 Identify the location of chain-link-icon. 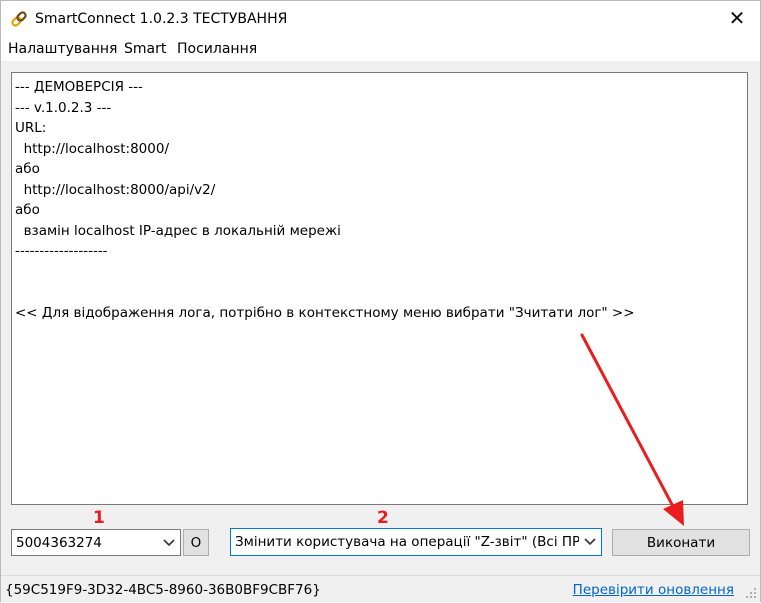
(19, 19).